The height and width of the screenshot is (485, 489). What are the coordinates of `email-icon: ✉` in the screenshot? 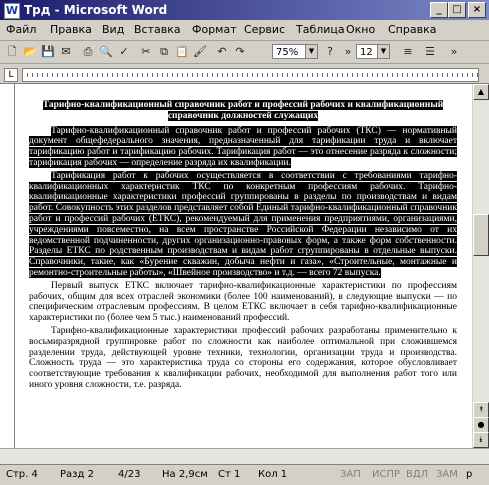 It's located at (66, 52).